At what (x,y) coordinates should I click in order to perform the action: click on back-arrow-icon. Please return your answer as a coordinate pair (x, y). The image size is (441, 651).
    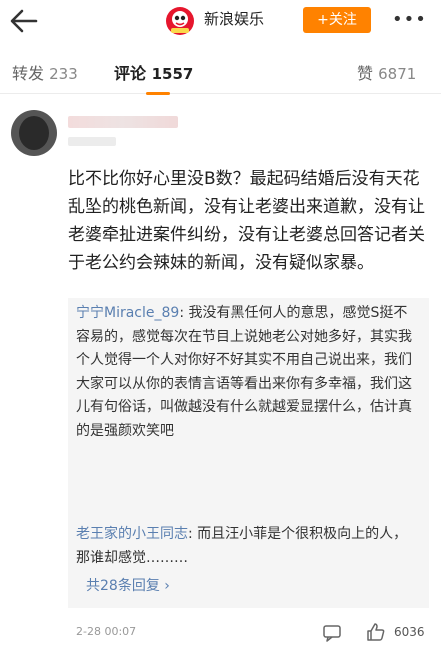
    Looking at the image, I should click on (24, 21).